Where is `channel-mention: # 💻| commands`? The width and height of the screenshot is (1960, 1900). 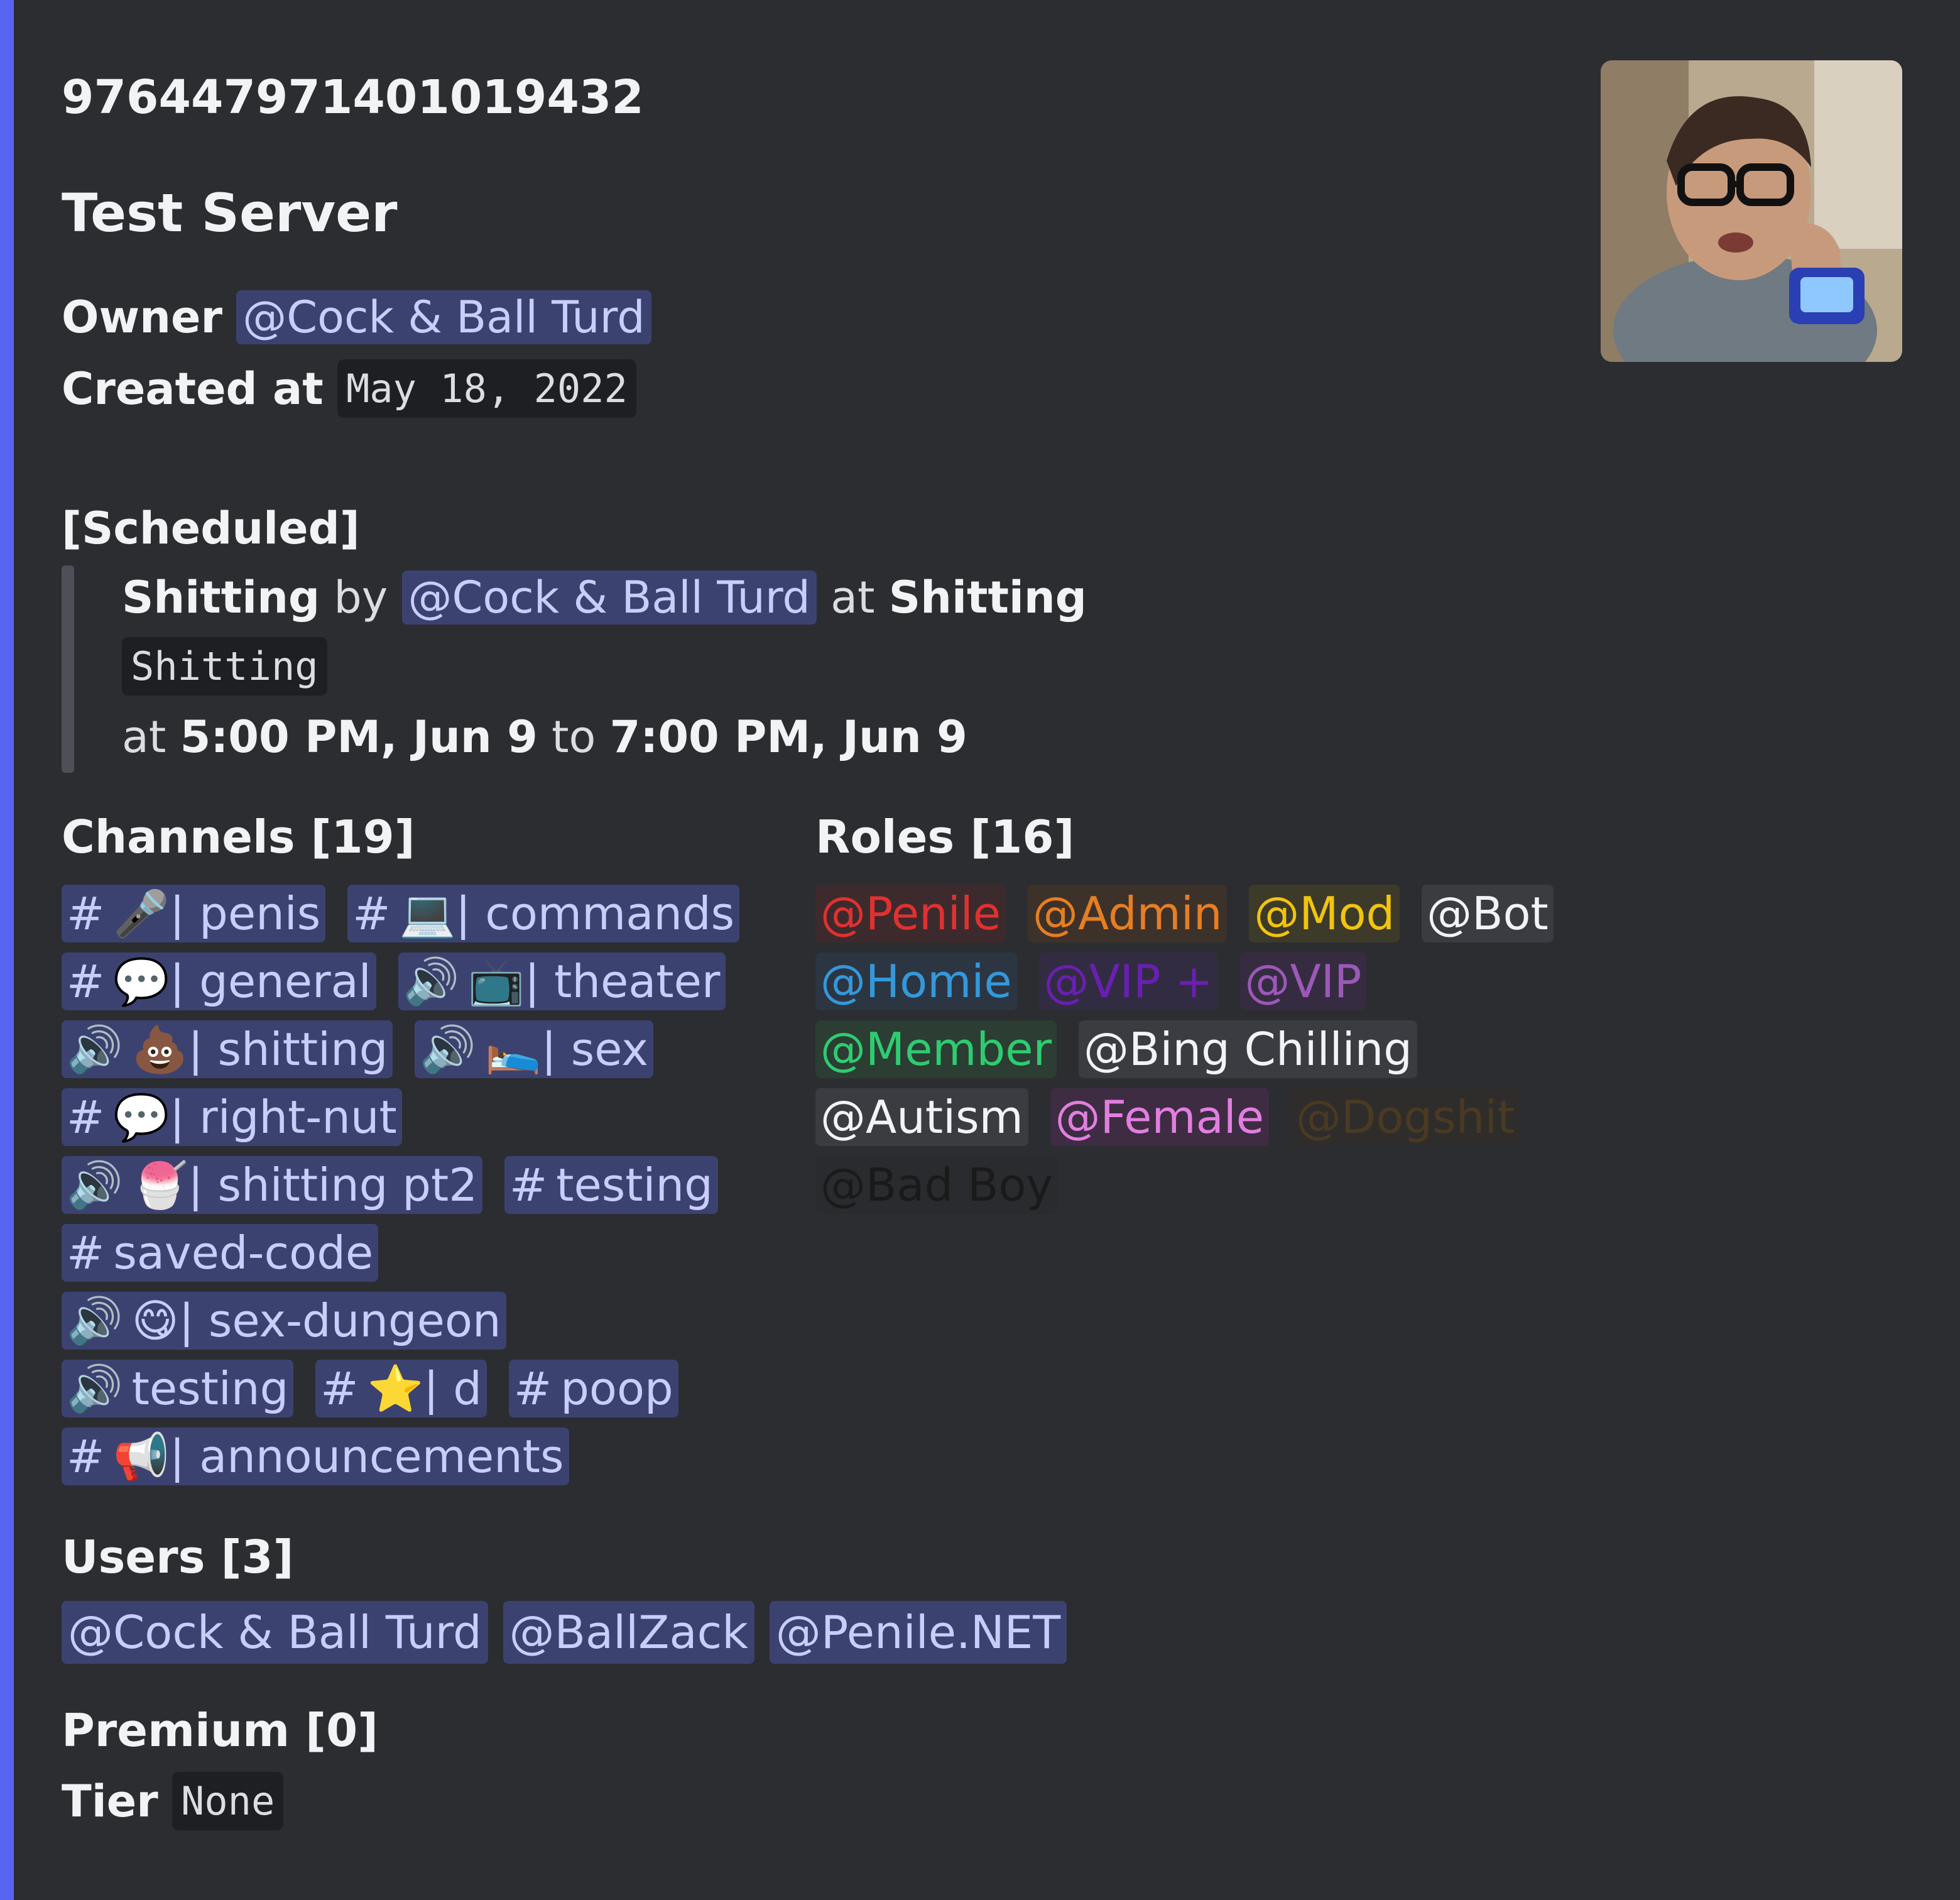
channel-mention: # 💻| commands is located at coordinates (543, 913).